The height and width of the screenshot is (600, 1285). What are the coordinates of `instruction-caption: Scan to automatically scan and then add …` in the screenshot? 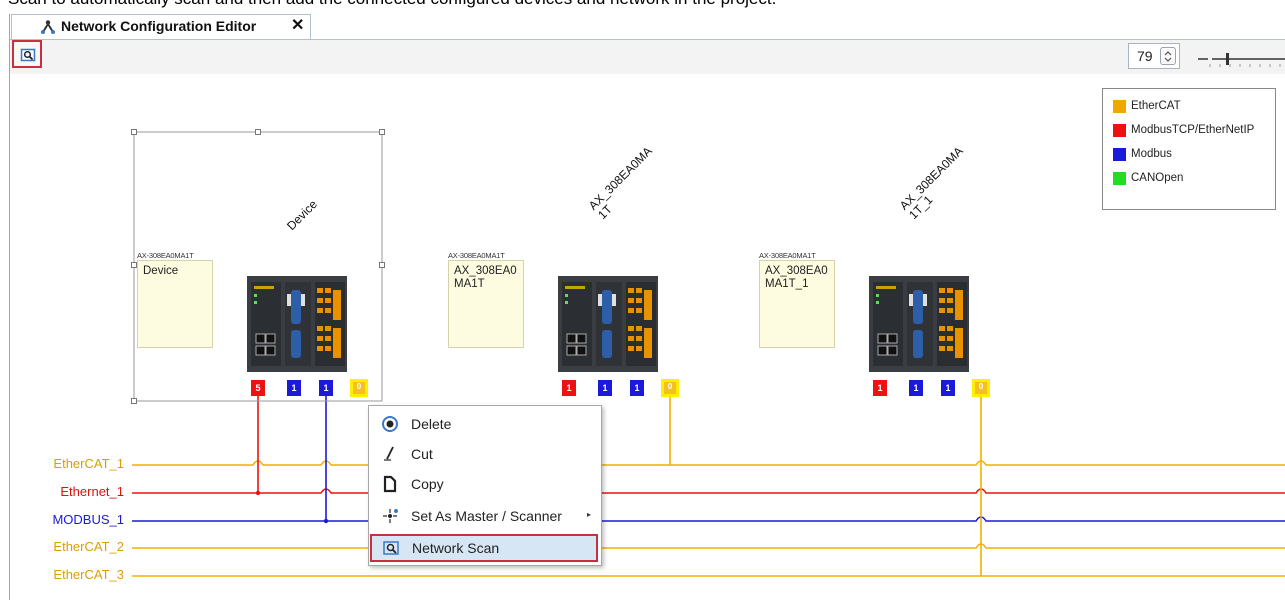 It's located at (392, 4).